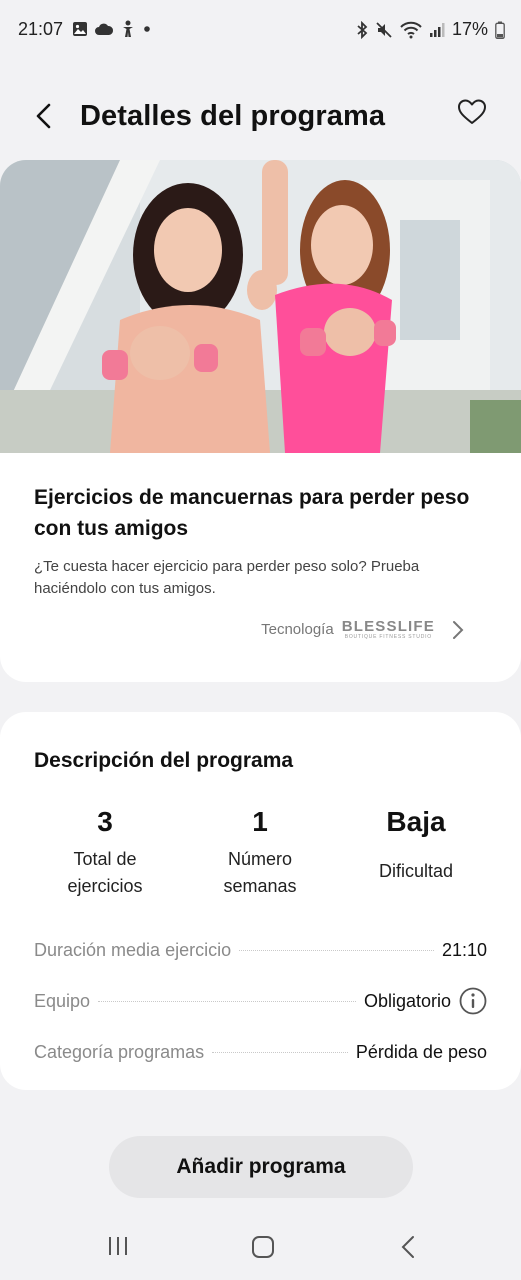  I want to click on brand-name: BLESSLIFE, so click(388, 626).